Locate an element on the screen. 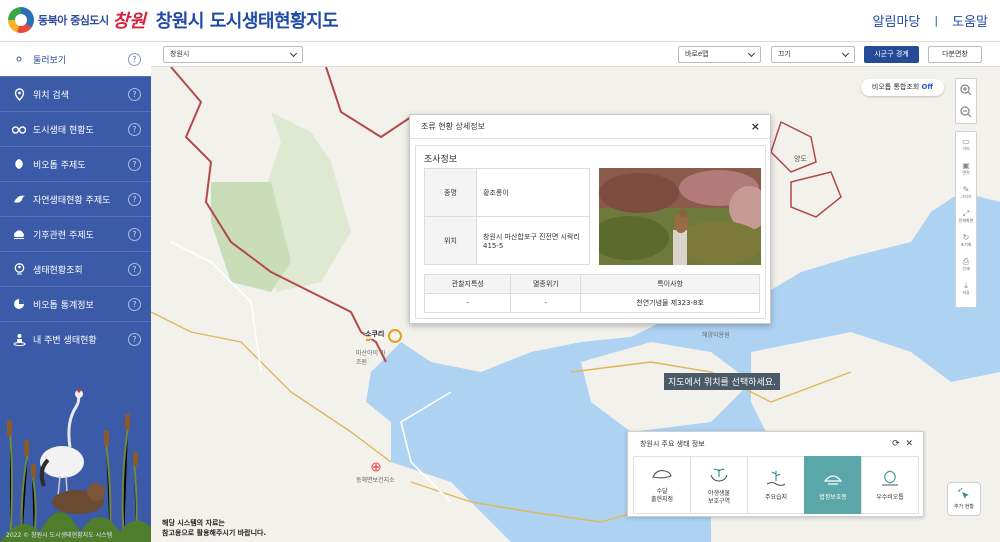  notice-line-1: 해당 시스템의 자료는 is located at coordinates (193, 523).